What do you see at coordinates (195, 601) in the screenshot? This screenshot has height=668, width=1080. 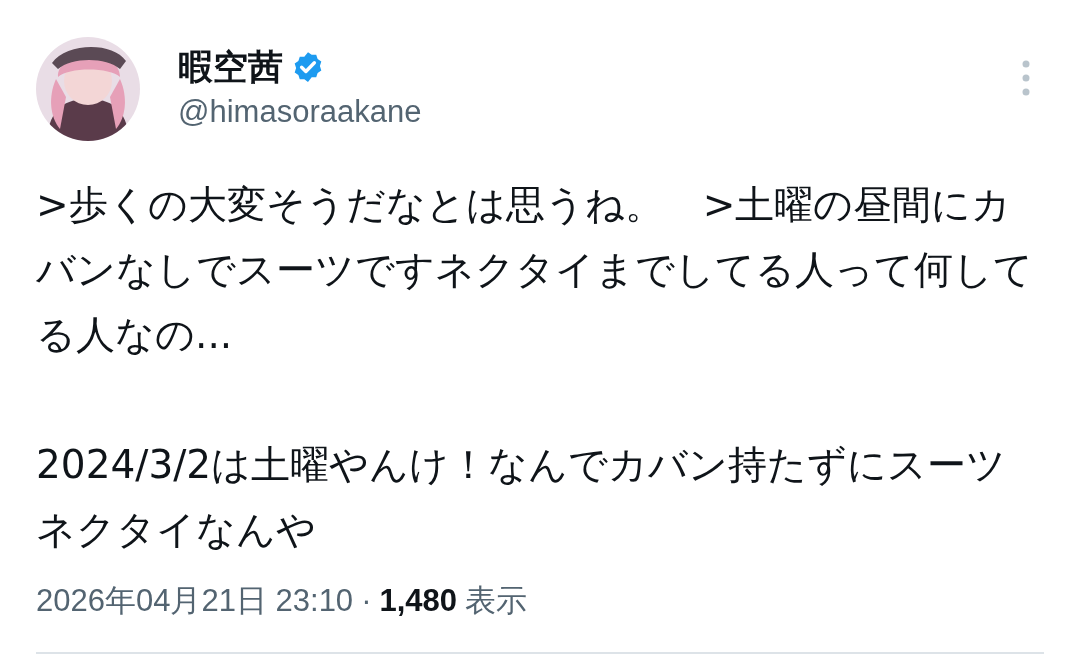 I see `timestamp: 2026年04月21日 23:10` at bounding box center [195, 601].